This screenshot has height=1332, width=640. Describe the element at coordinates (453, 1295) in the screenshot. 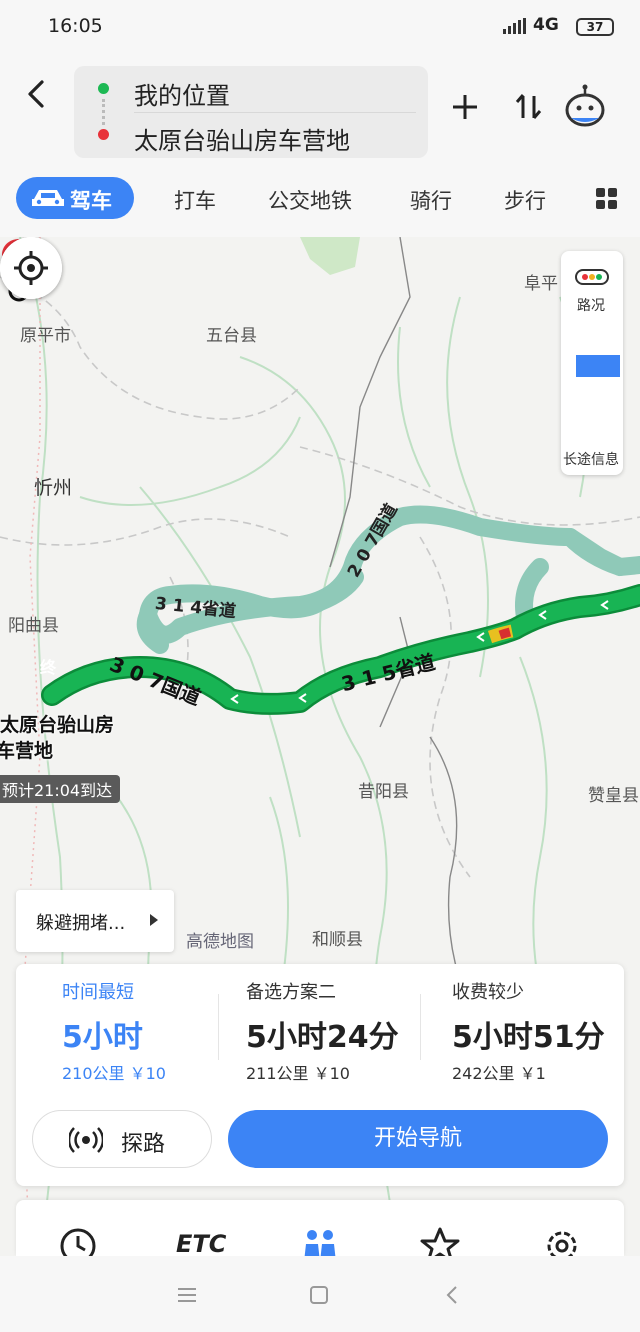

I see `back-nav-icon` at that location.